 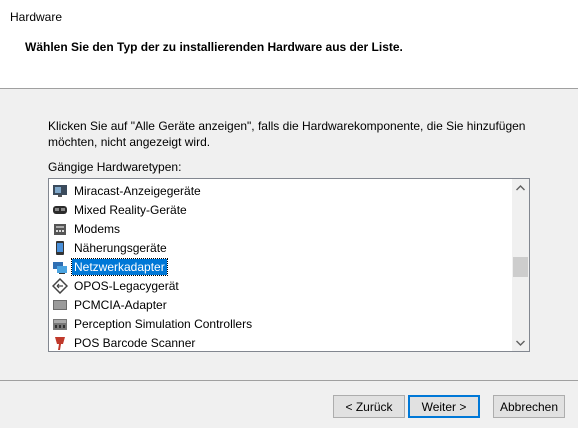 What do you see at coordinates (279, 286) in the screenshot?
I see `list-item: OPOS-Legacygerät` at bounding box center [279, 286].